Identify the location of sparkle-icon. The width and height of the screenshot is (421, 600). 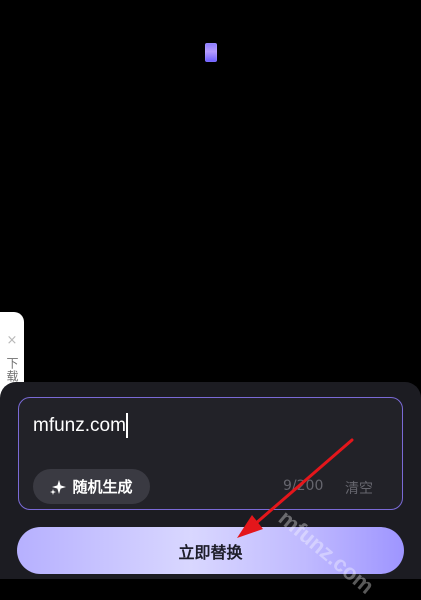
(58, 487).